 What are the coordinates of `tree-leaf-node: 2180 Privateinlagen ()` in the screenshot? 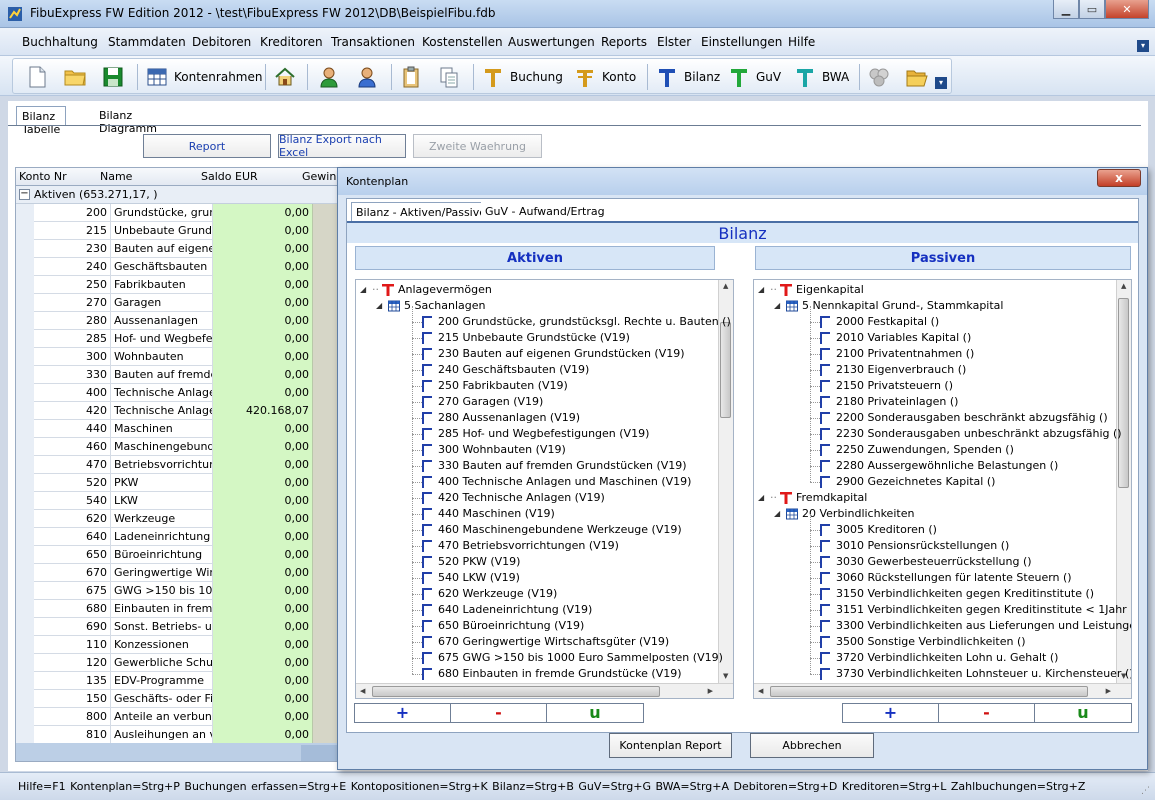 It's located at (934, 398).